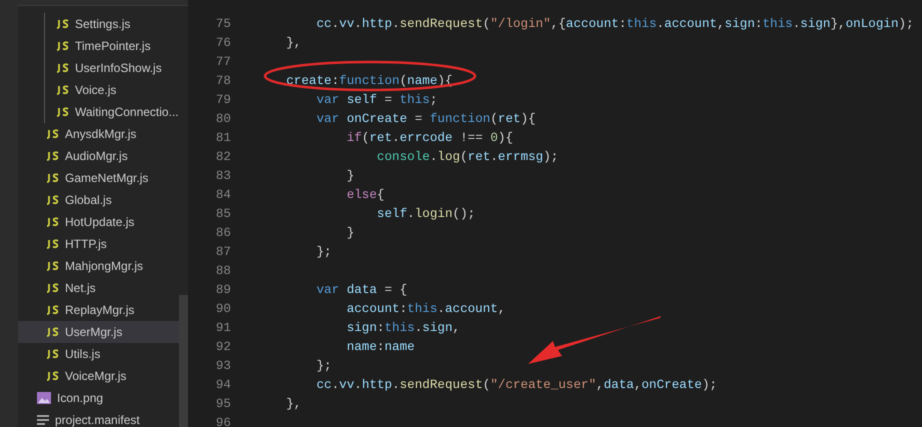 This screenshot has width=922, height=427. I want to click on line-number: 84, so click(222, 195).